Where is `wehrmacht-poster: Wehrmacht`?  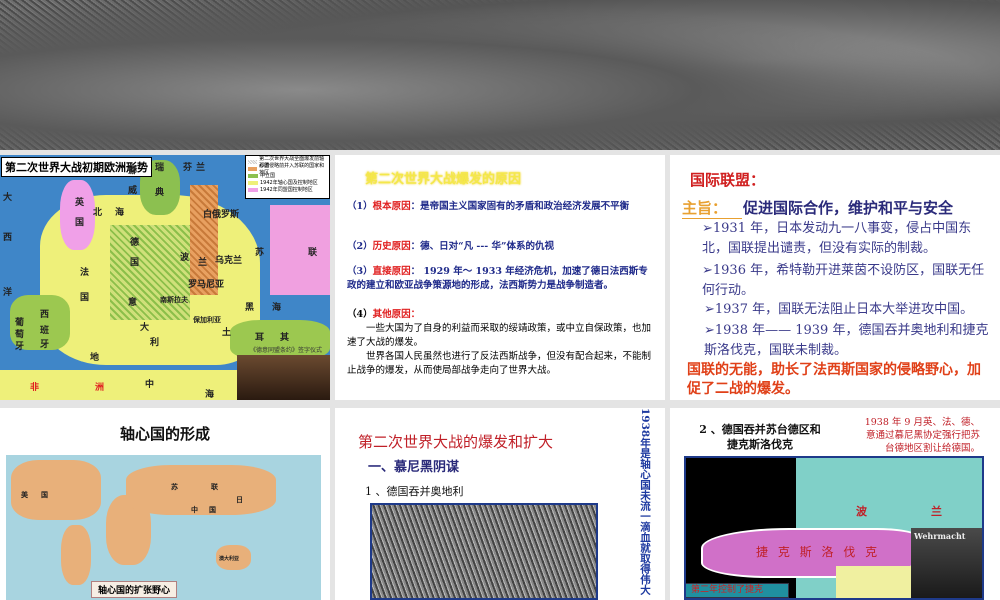
wehrmacht-poster: Wehrmacht is located at coordinates (946, 563).